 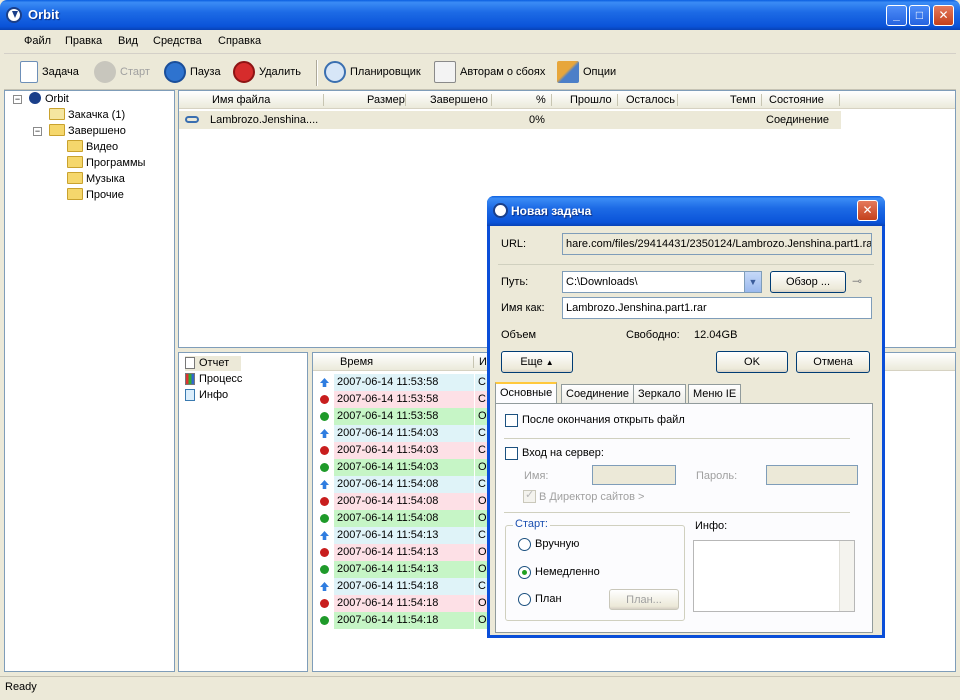 I want to click on menu-tools: Средства, so click(x=177, y=41).